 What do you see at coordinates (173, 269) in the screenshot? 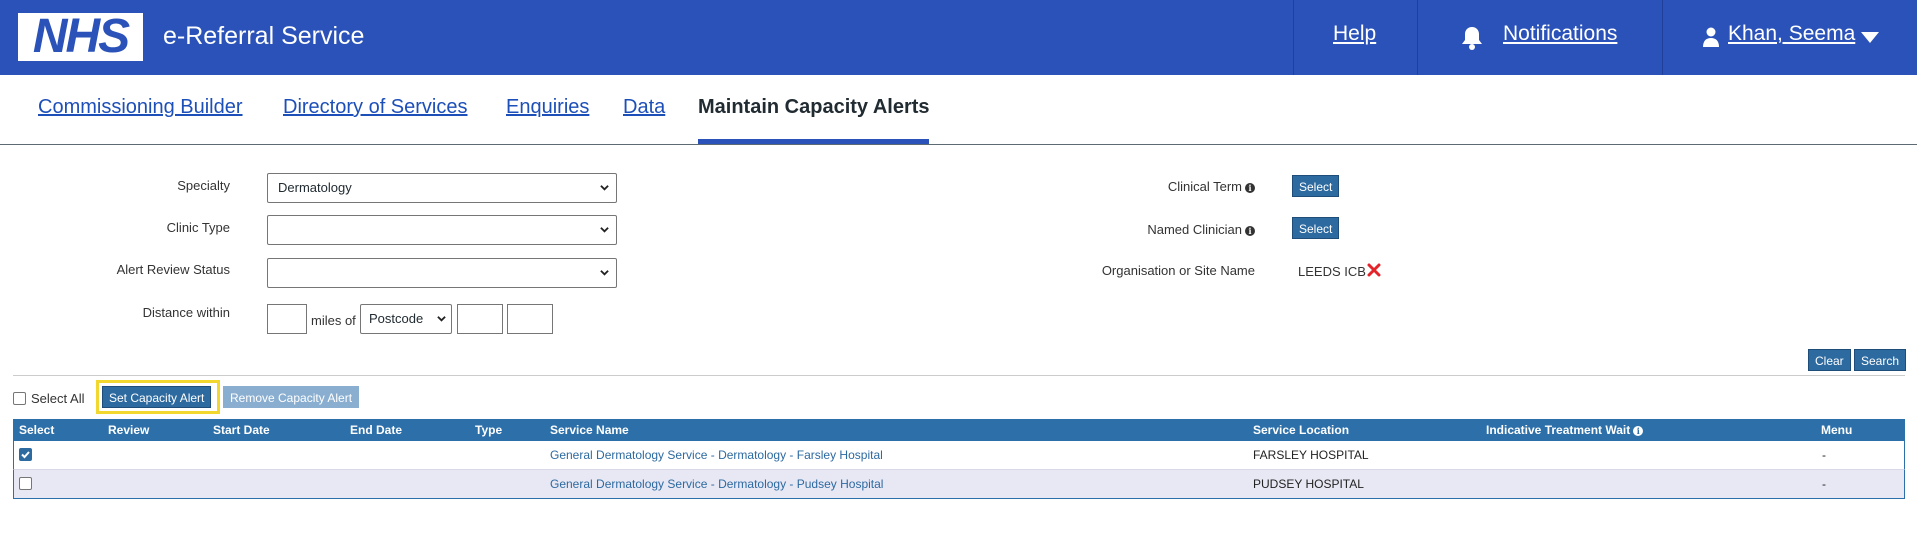
I see `alert-review-status-label: Alert Review Status` at bounding box center [173, 269].